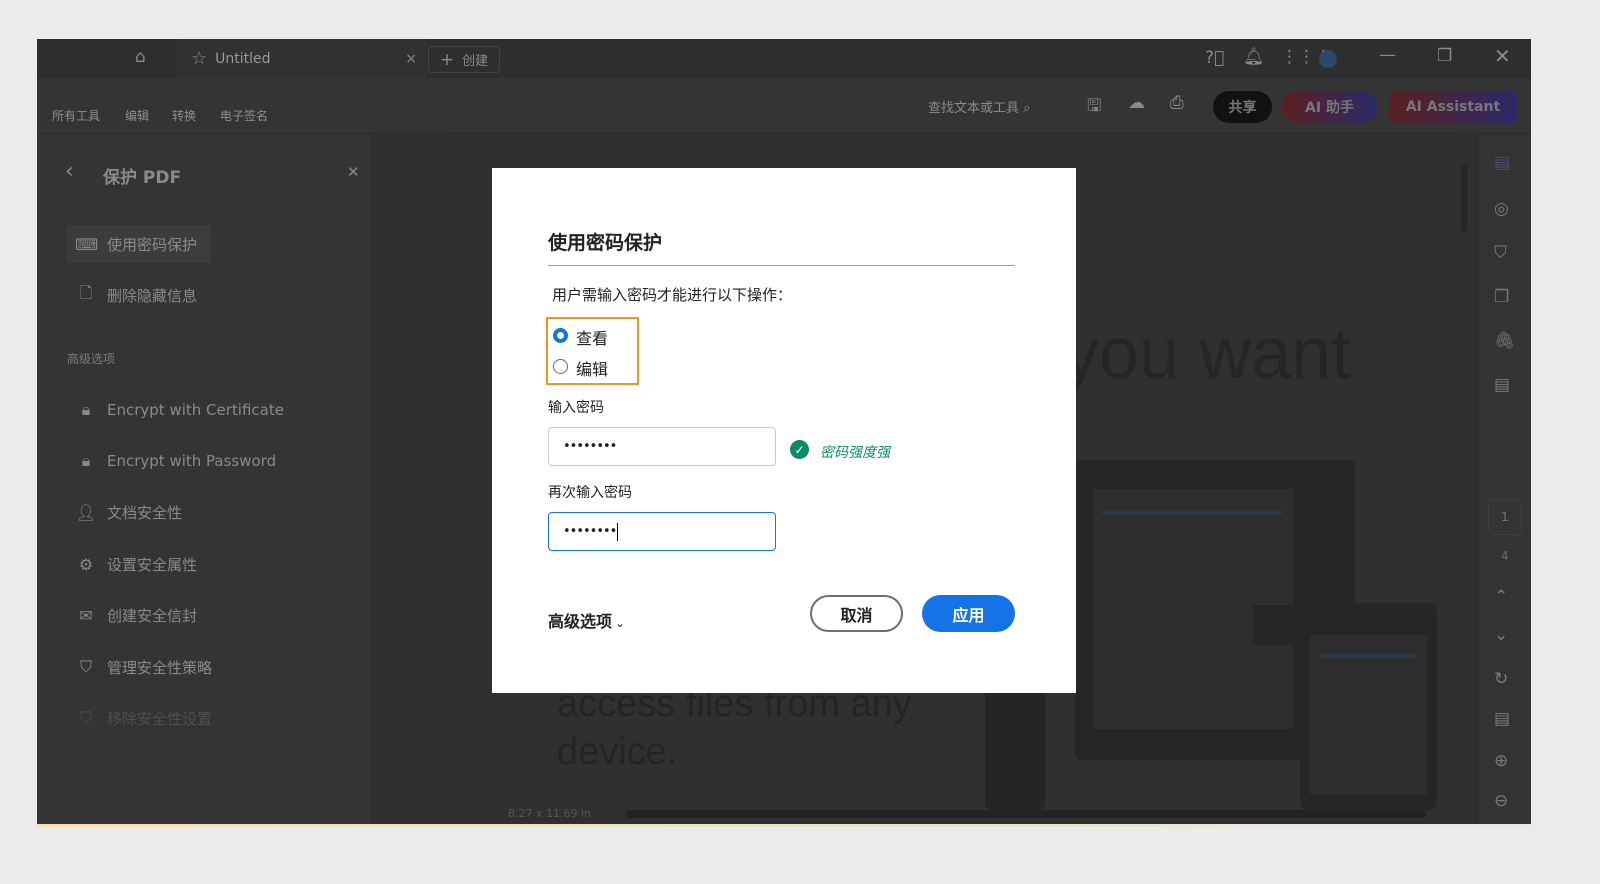 This screenshot has width=1600, height=884. What do you see at coordinates (447, 59) in the screenshot?
I see `plus-icon: +` at bounding box center [447, 59].